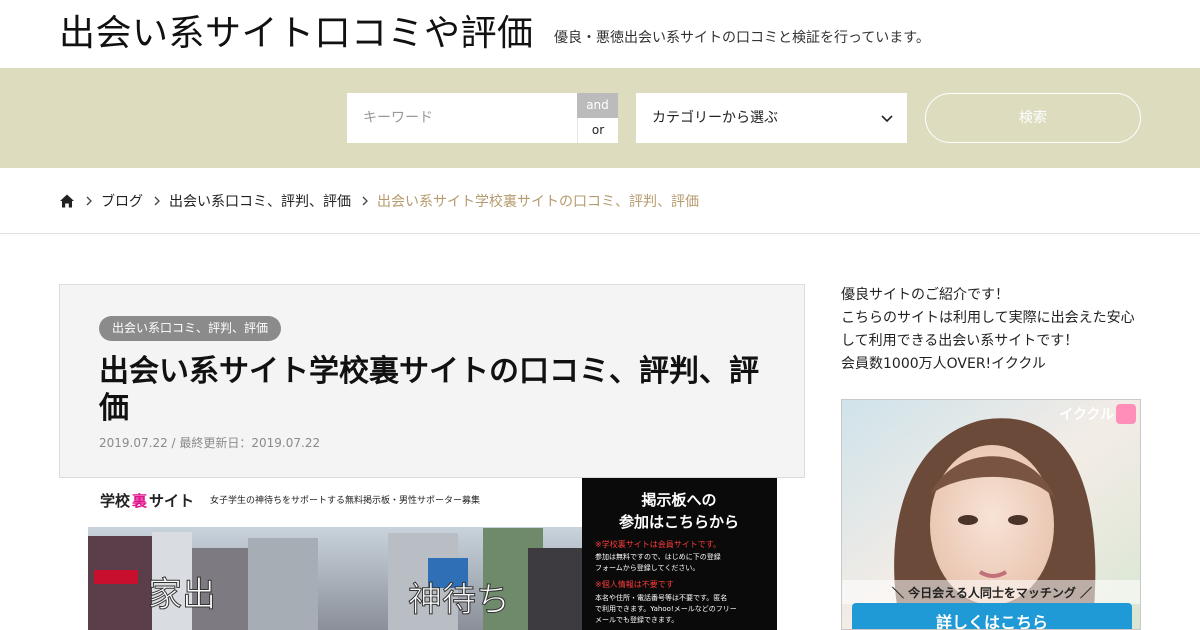 The image size is (1200, 630). What do you see at coordinates (943, 364) in the screenshot?
I see `sidebar-intro-line: 会員数1000万人OVER!イククル` at bounding box center [943, 364].